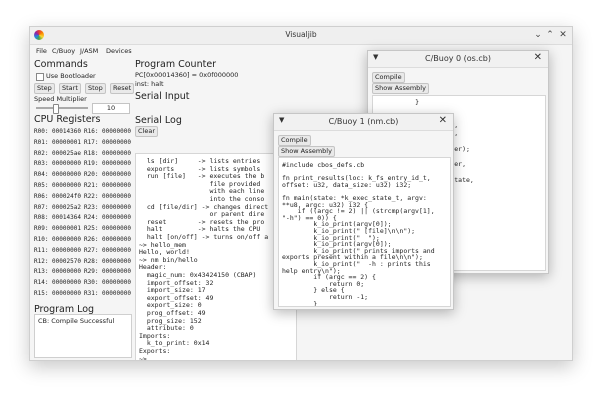  I want to click on program-log-text: CB: Compile Successful, so click(76, 321).